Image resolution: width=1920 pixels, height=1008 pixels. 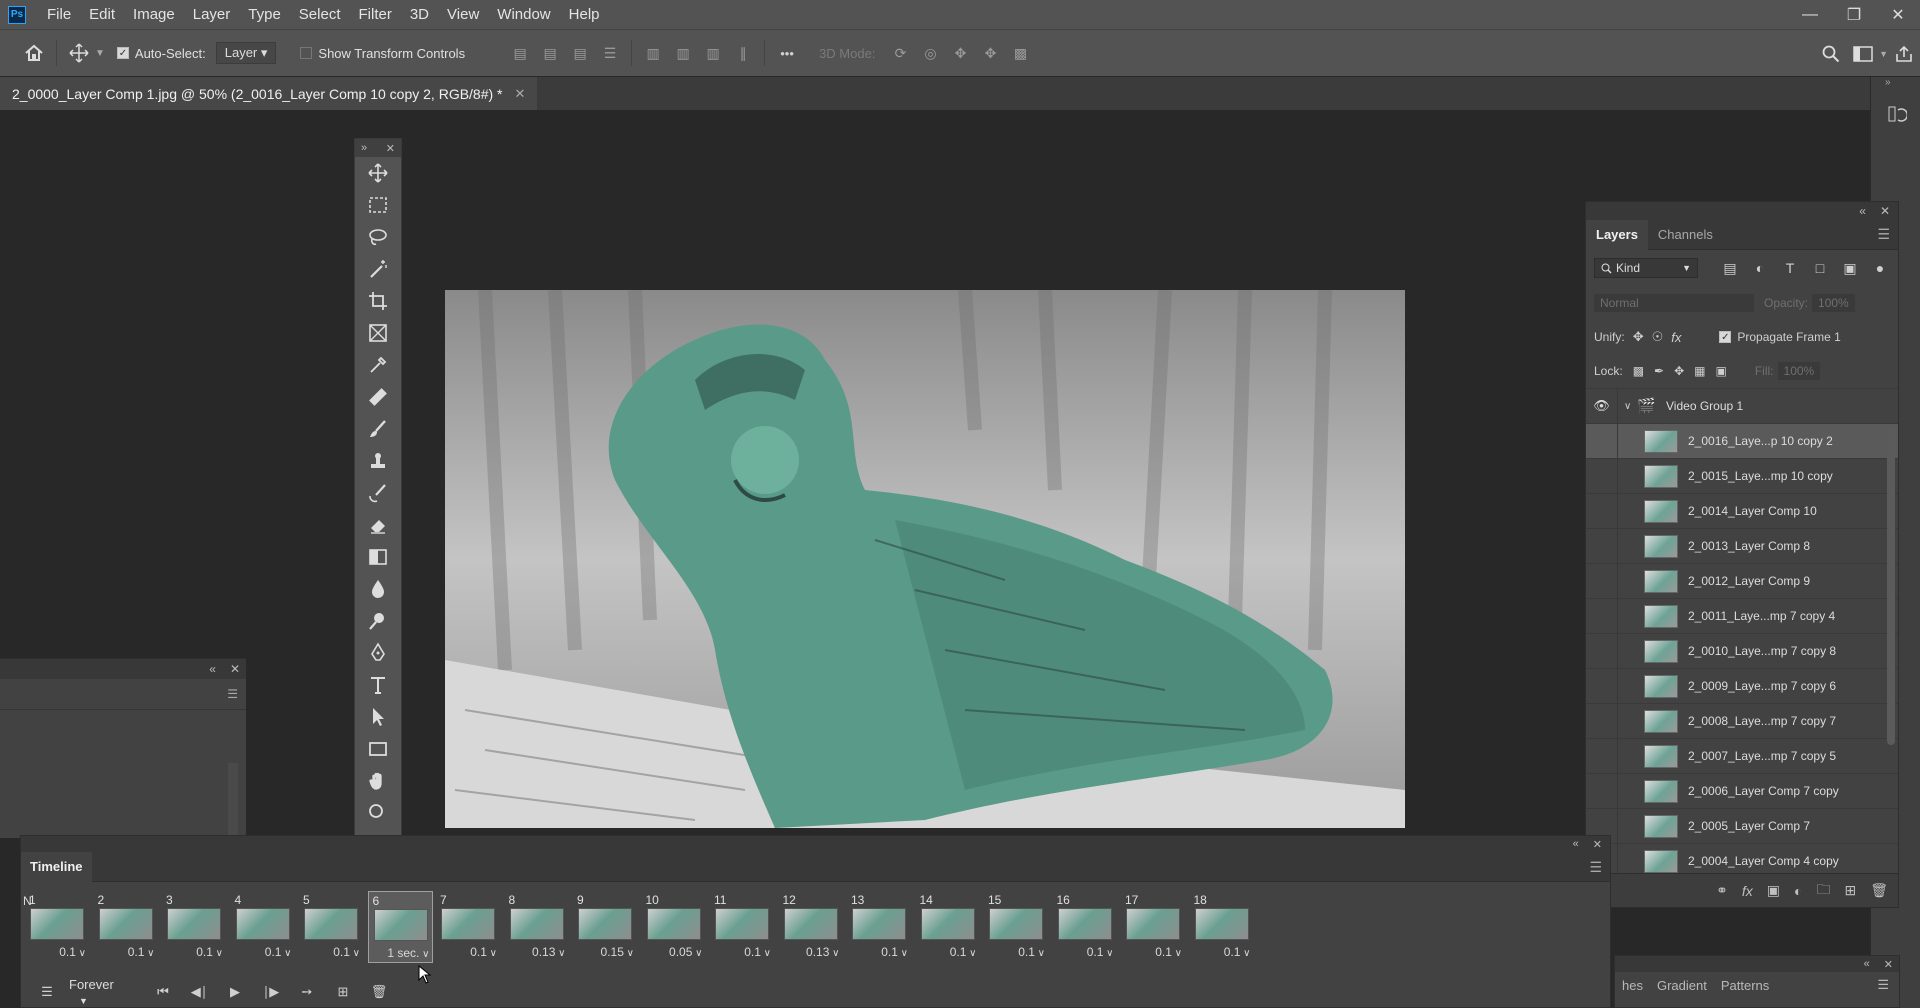 What do you see at coordinates (520, 94) in the screenshot?
I see `close-document-icon: ✕` at bounding box center [520, 94].